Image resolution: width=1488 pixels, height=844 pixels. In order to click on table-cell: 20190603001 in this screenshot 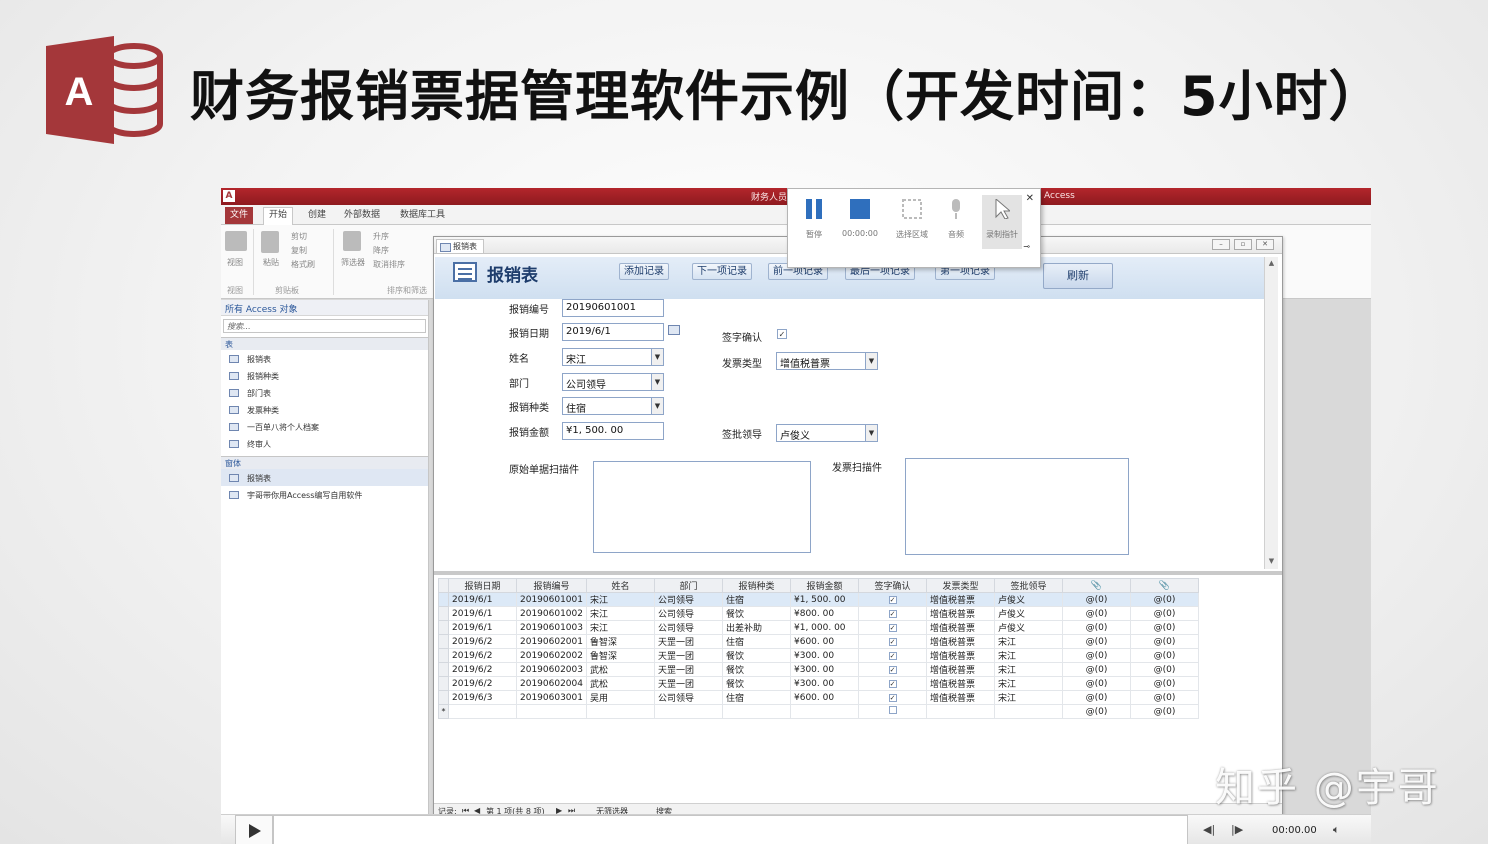, I will do `click(551, 697)`.